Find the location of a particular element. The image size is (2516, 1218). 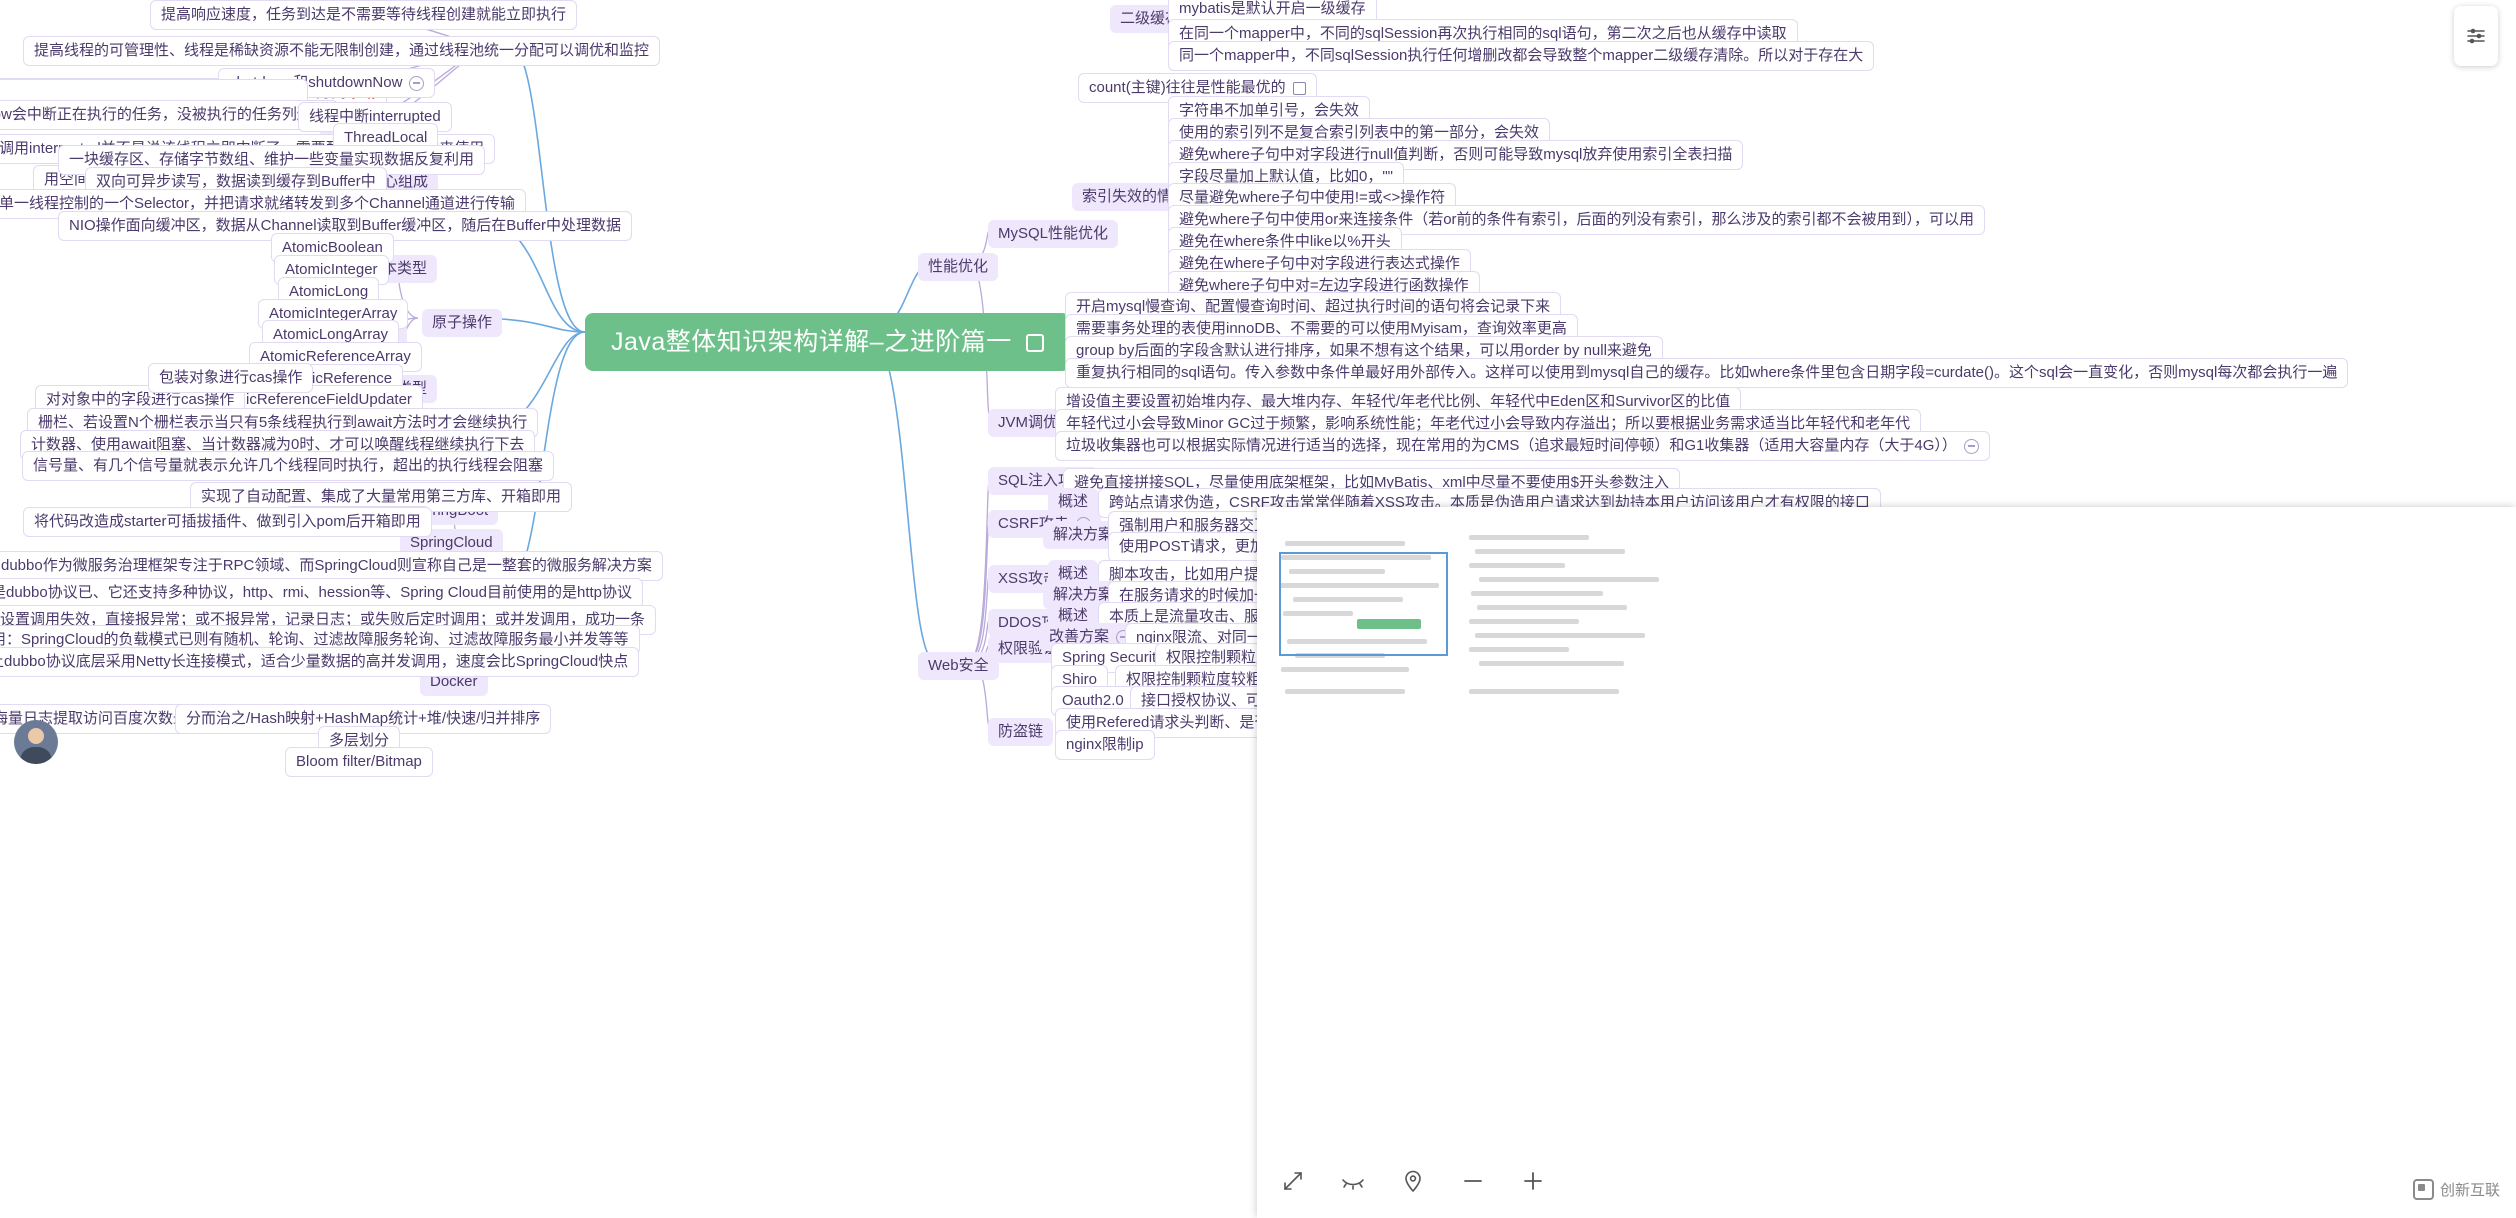

node-text: 包装对象进行cas操作 is located at coordinates (231, 377).